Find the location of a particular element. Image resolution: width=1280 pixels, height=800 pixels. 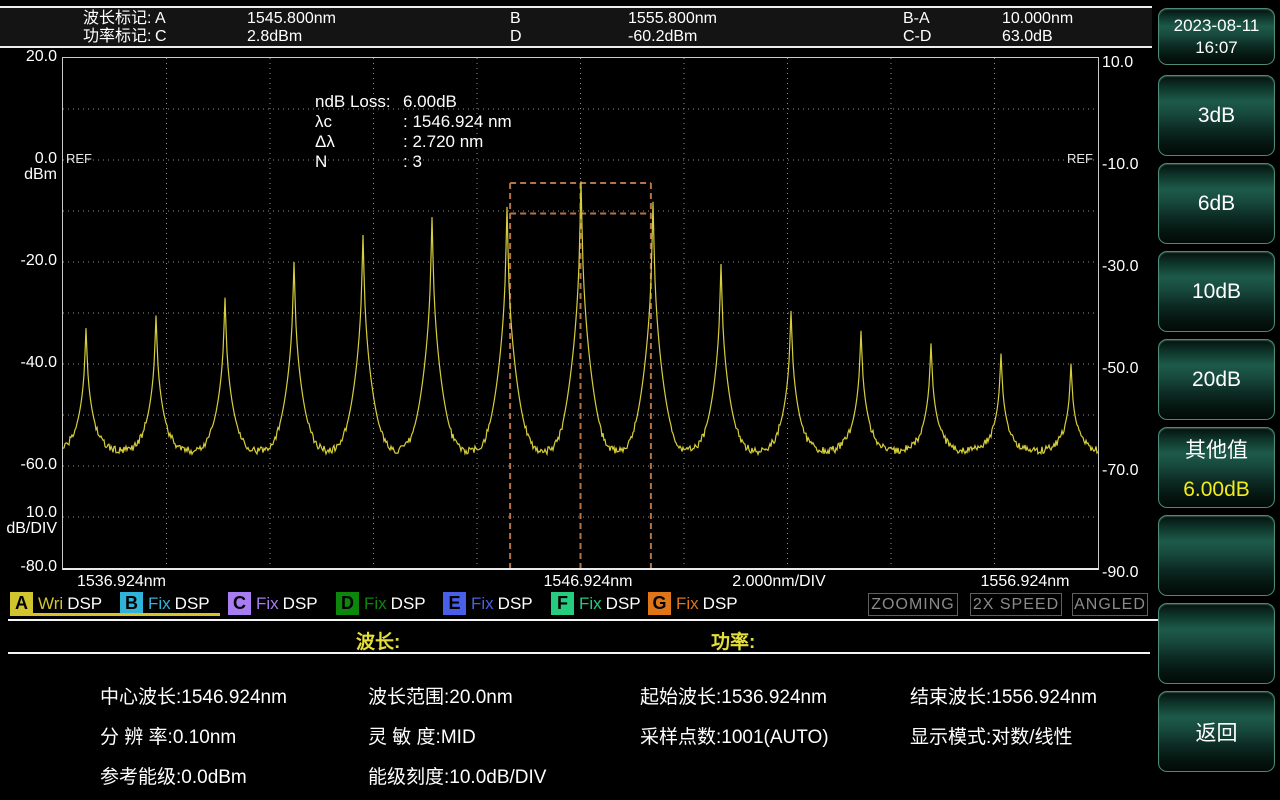

ref-label-right: REF is located at coordinates (1080, 158).